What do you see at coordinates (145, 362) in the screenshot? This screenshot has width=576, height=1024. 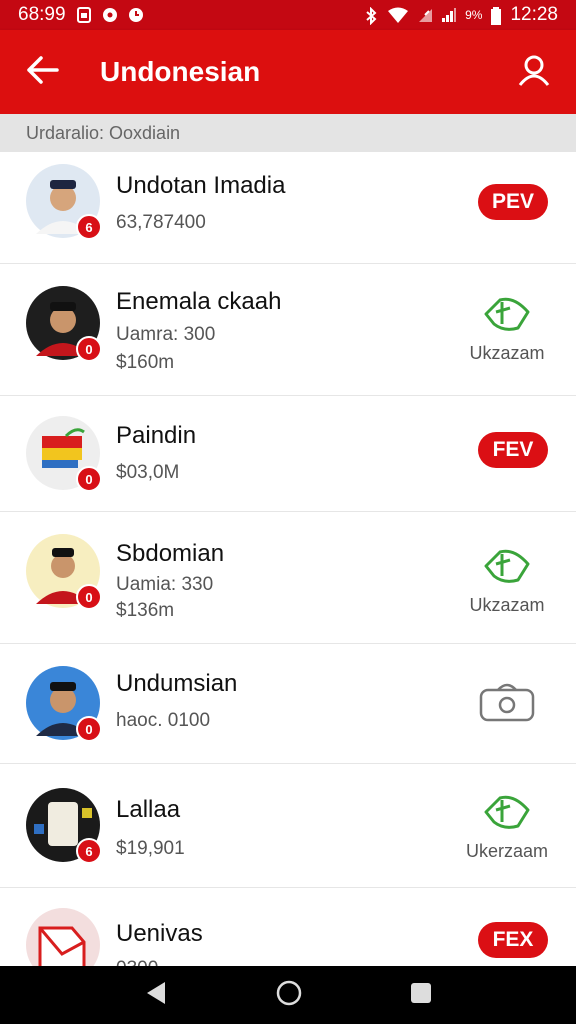 I see `item-amount: $160m` at bounding box center [145, 362].